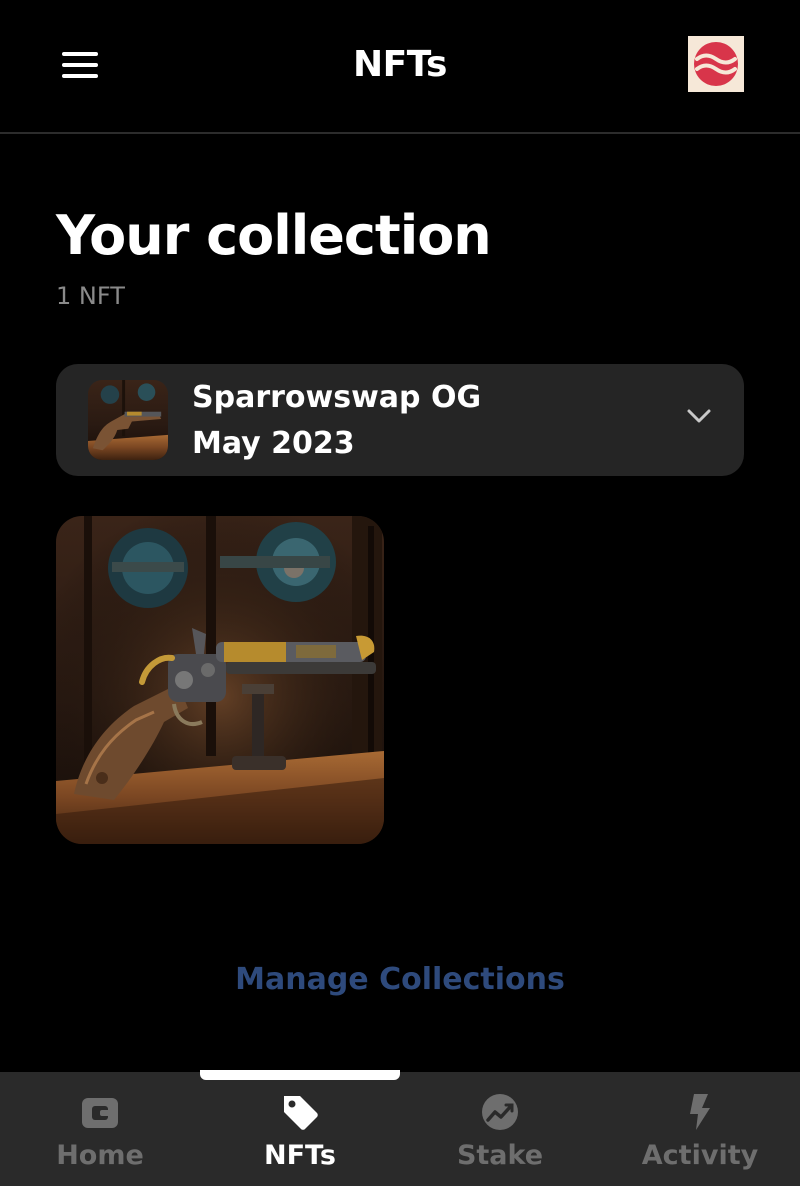 The height and width of the screenshot is (1186, 800). I want to click on tab-label: Home, so click(100, 1155).